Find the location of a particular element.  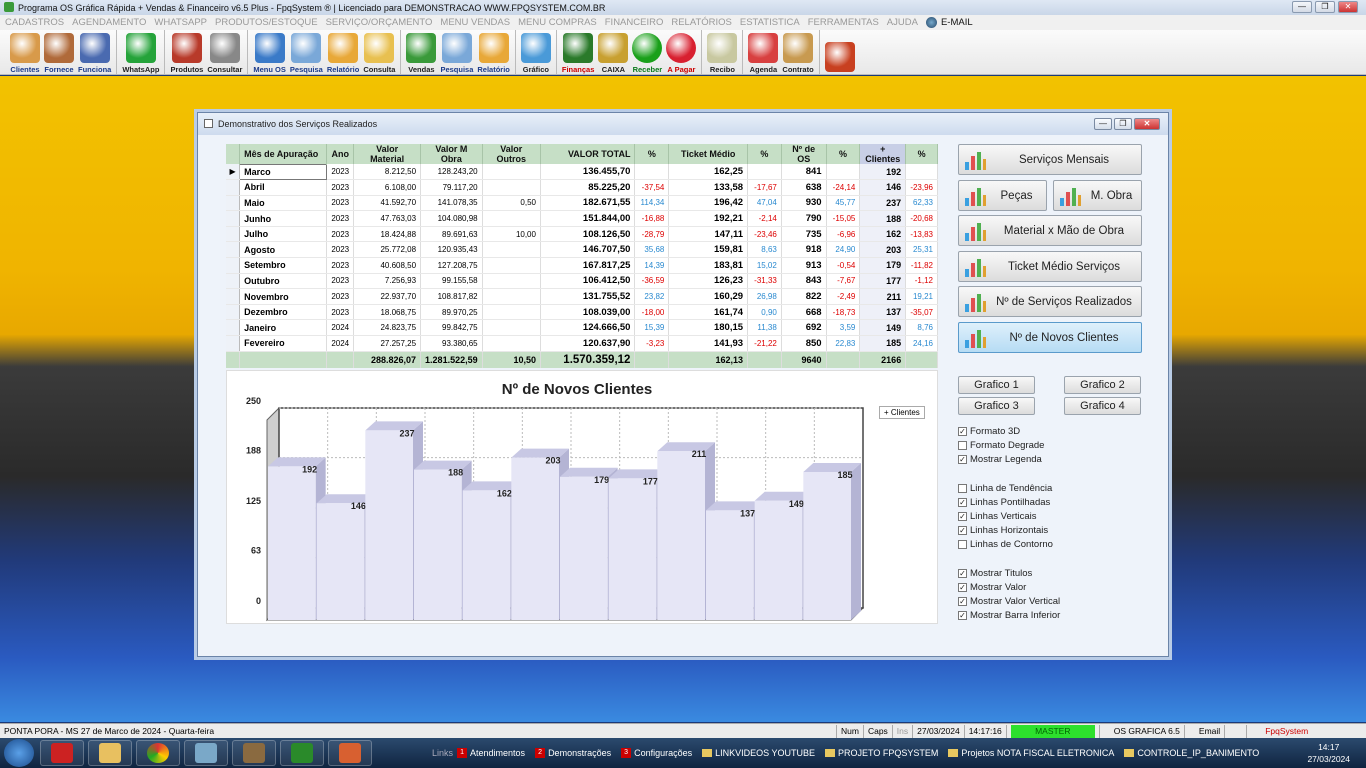

novos-clientes-button: Nº de Novos Clientes is located at coordinates (1050, 337).